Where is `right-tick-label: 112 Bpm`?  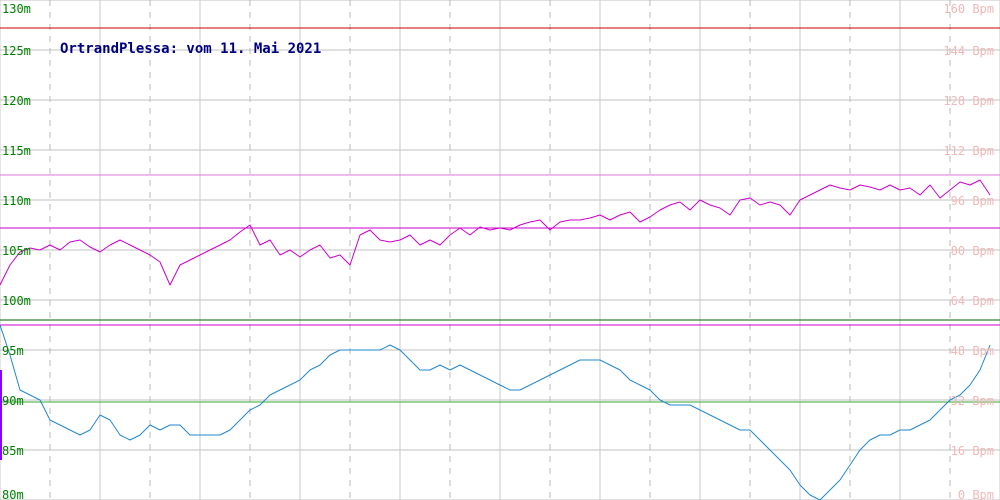 right-tick-label: 112 Bpm is located at coordinates (968, 151).